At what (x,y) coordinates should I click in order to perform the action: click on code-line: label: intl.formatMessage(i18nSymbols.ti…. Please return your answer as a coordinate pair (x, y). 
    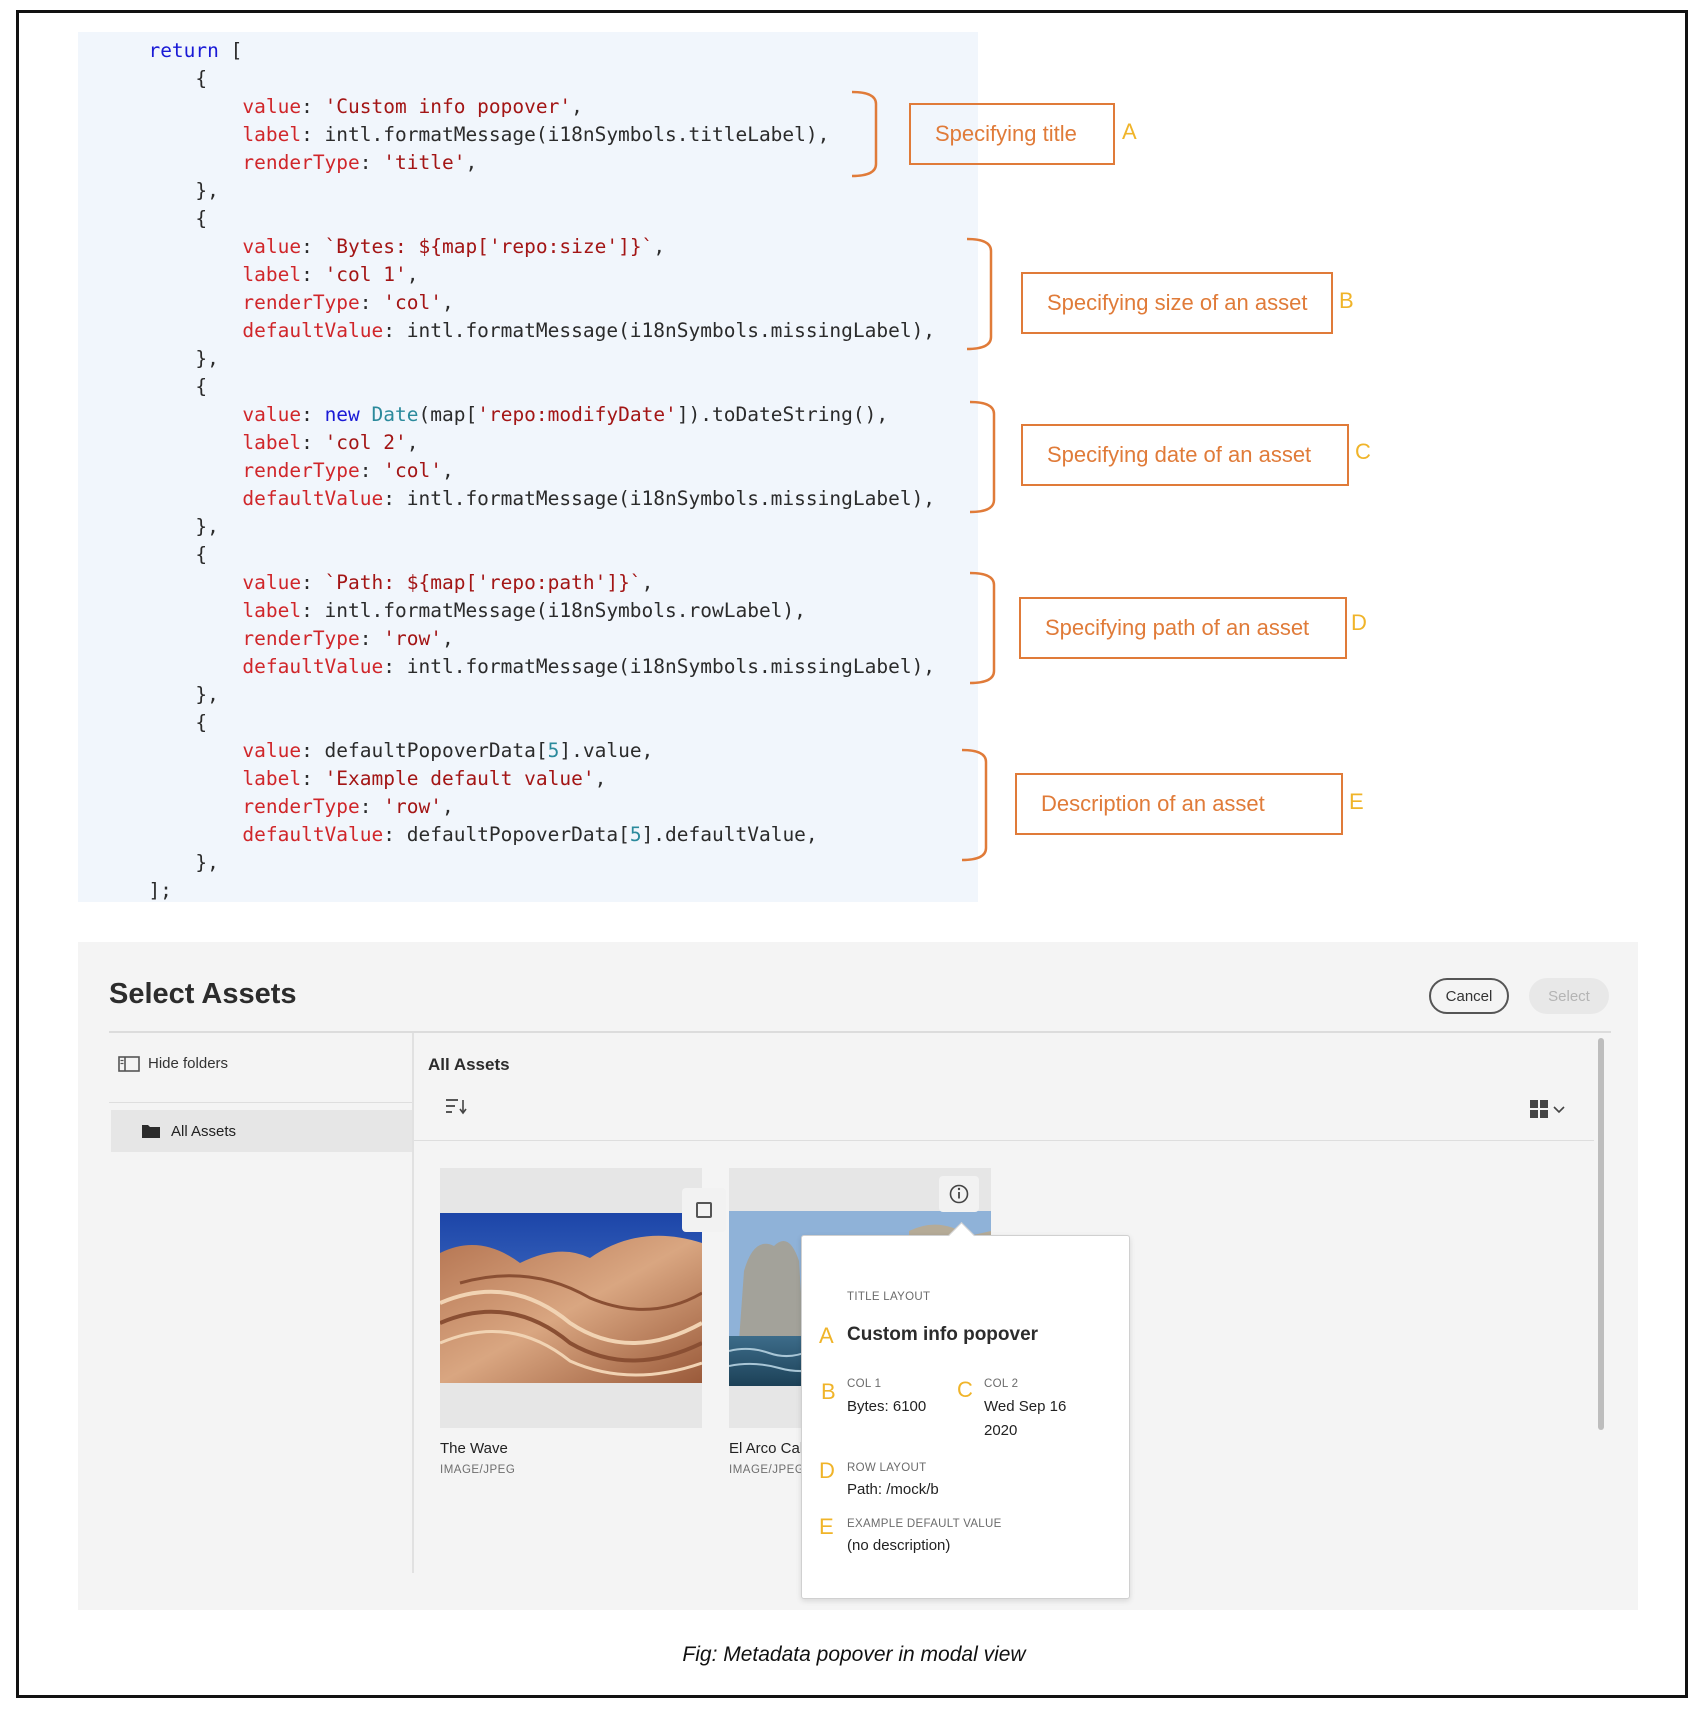
    Looking at the image, I should click on (536, 134).